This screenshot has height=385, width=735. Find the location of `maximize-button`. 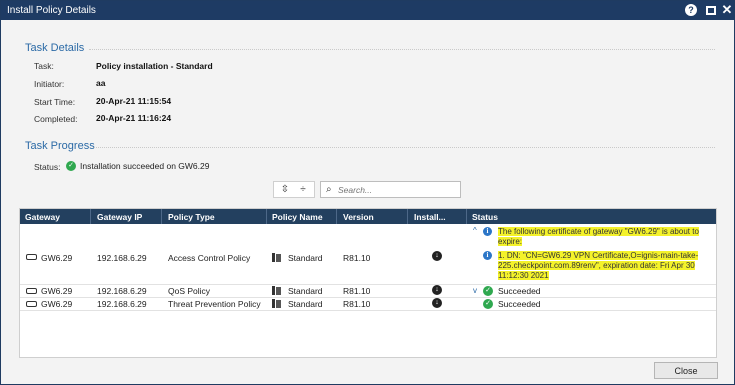

maximize-button is located at coordinates (711, 10).